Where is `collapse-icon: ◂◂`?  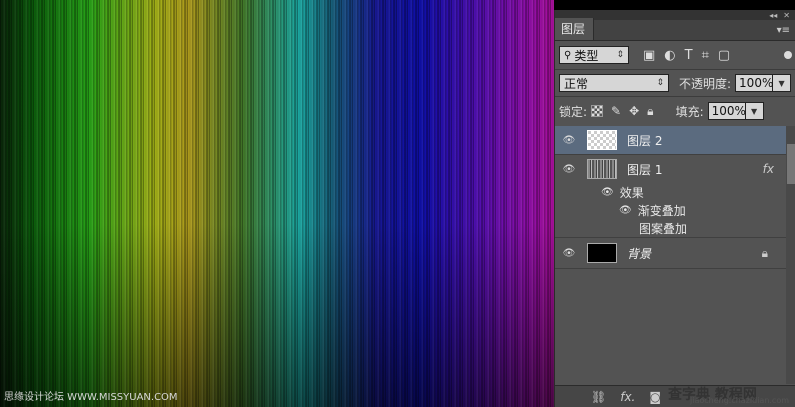
collapse-icon: ◂◂ is located at coordinates (773, 15).